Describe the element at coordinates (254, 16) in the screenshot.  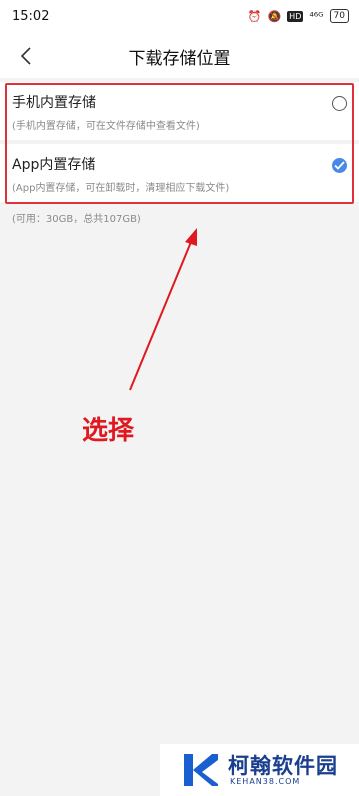
I see `alarm-icon: ⏰` at that location.